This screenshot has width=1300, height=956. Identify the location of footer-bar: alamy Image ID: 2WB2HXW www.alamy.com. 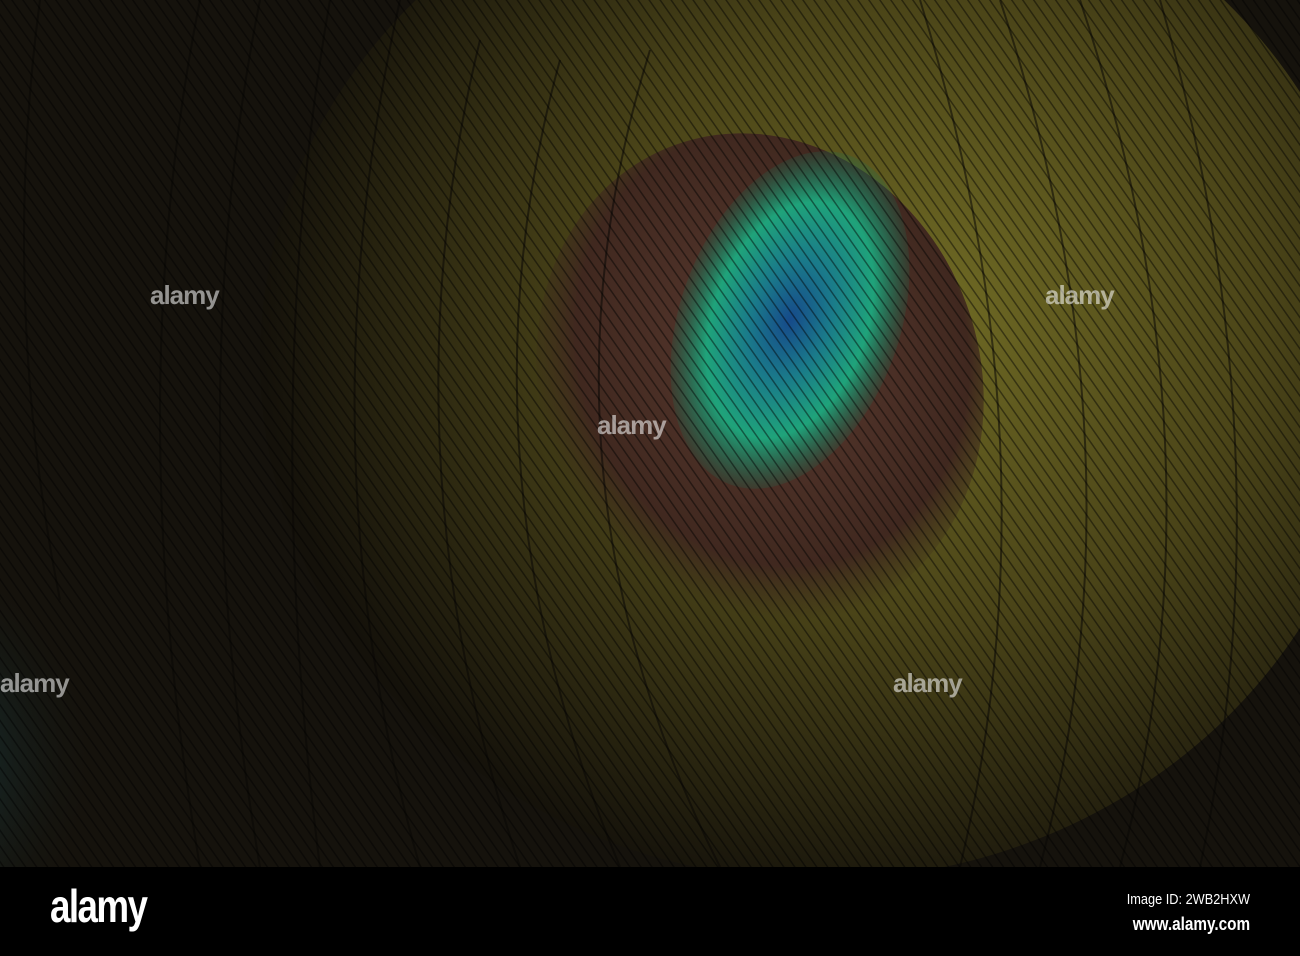
(650, 911).